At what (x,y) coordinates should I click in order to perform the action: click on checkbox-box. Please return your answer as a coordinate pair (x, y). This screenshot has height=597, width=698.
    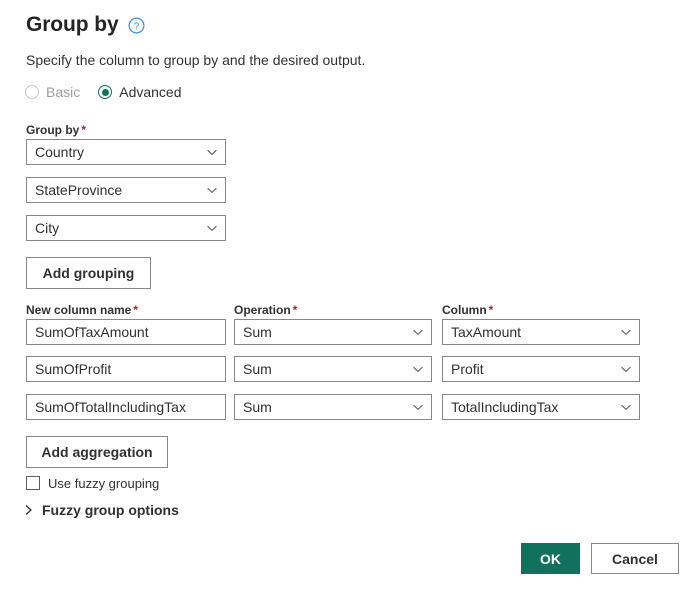
    Looking at the image, I should click on (33, 483).